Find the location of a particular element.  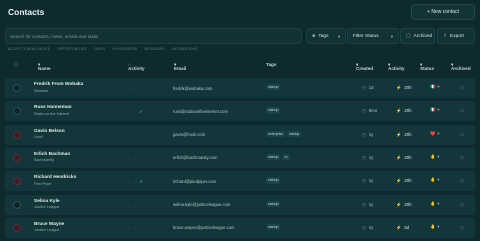

view-link: MESSAGES is located at coordinates (154, 50).